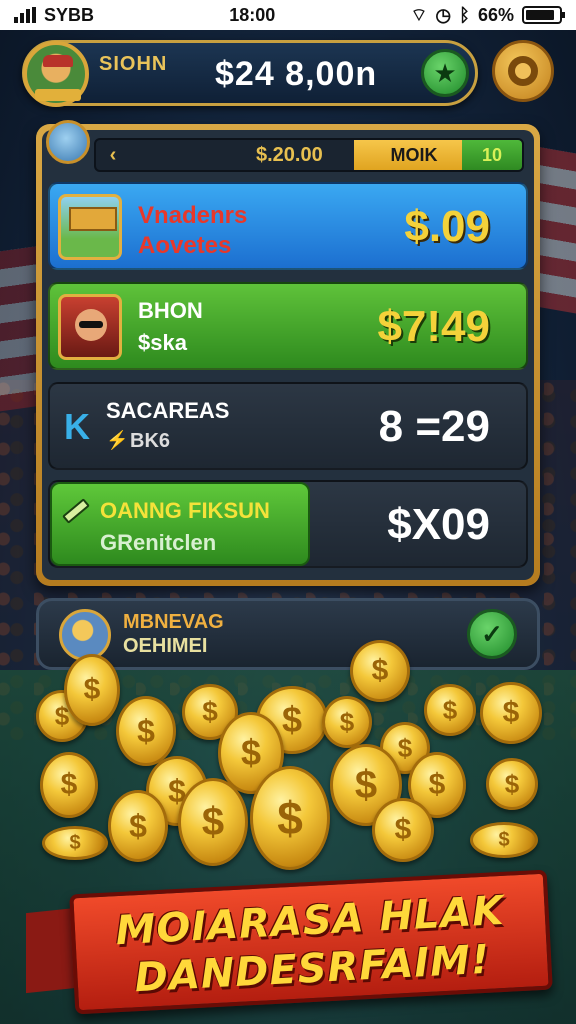  What do you see at coordinates (90, 327) in the screenshot?
I see `hero-portrait-icon` at bounding box center [90, 327].